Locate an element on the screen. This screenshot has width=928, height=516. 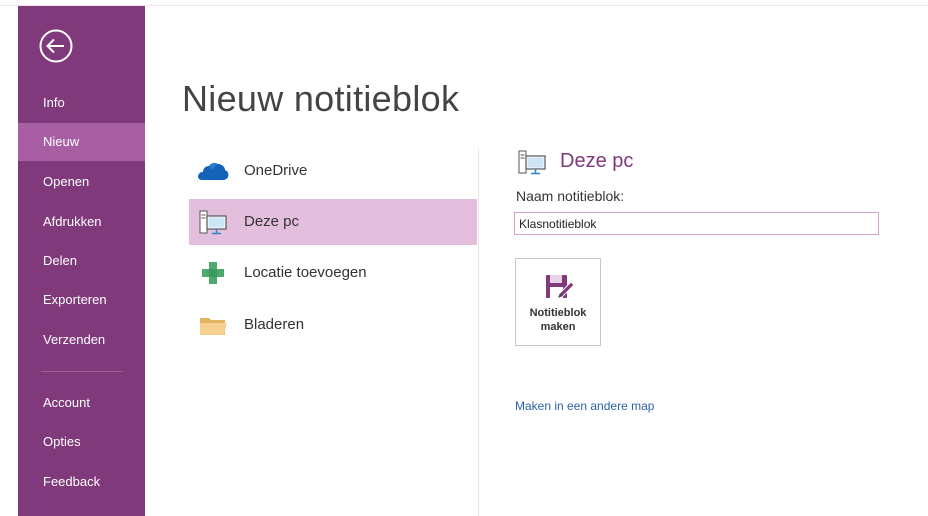
nav-item-account: Account is located at coordinates (81, 403).